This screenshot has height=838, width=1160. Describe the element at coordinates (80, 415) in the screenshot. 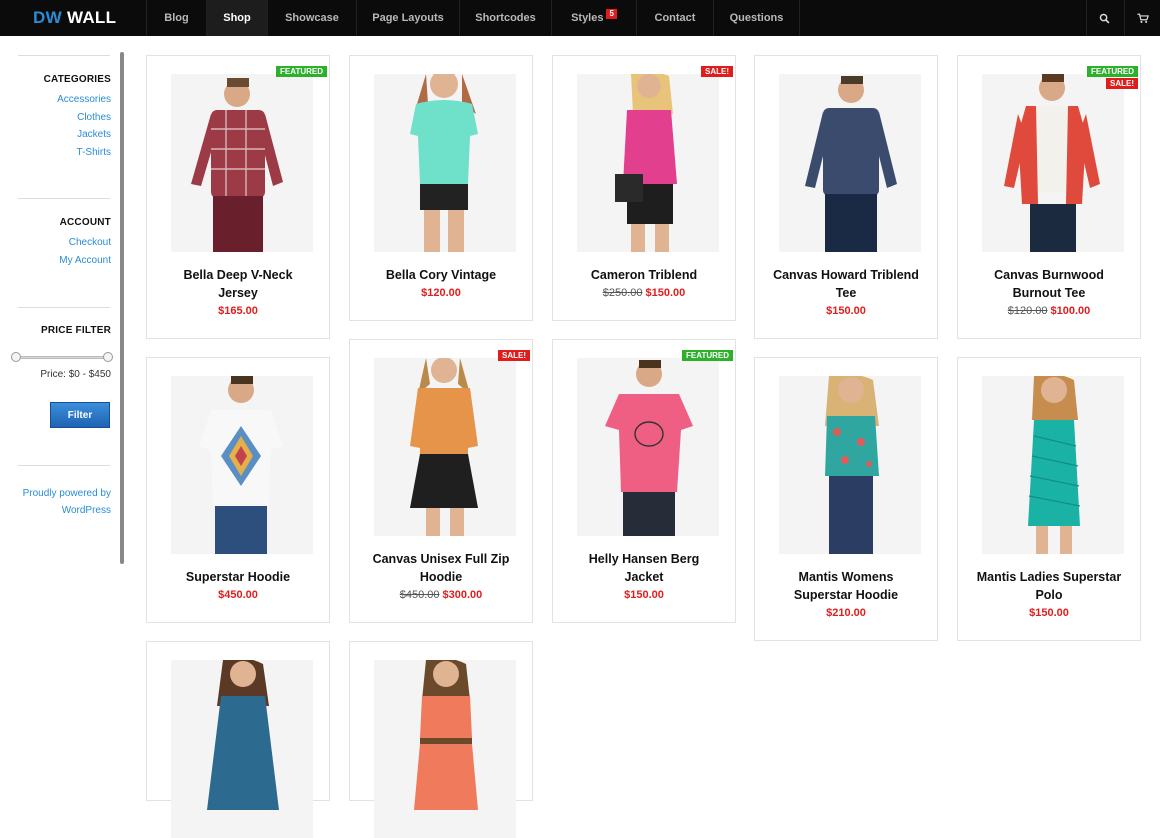

I see `filter-button: Filter` at that location.